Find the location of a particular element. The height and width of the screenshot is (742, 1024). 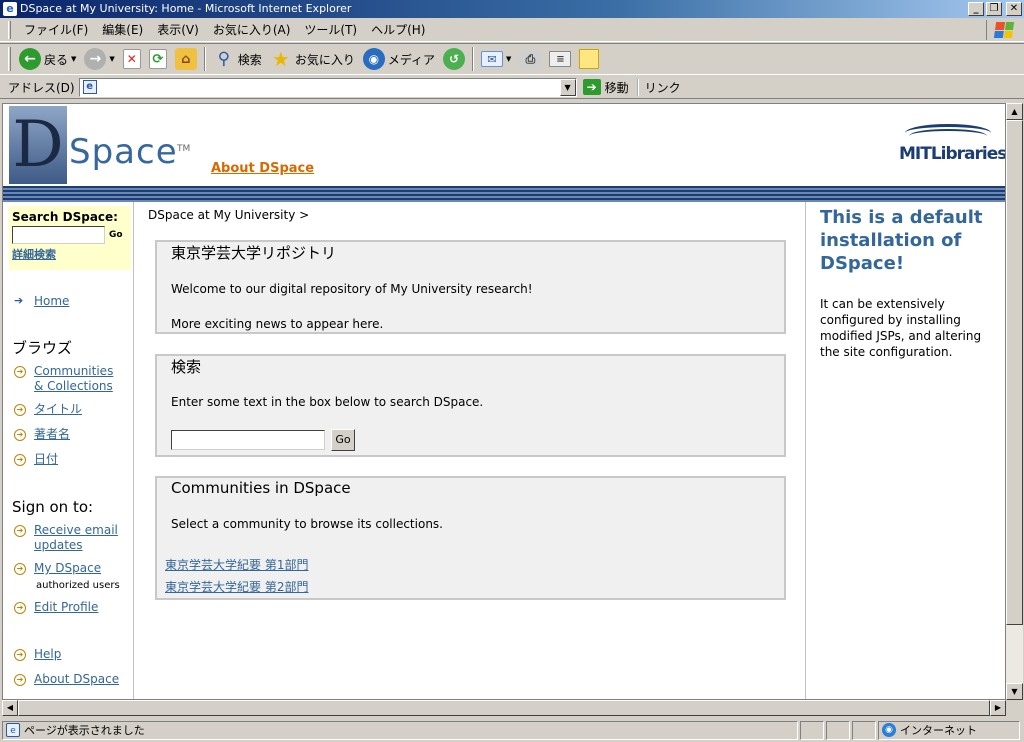

favorites-button: ★ お気に入り is located at coordinates (312, 59).